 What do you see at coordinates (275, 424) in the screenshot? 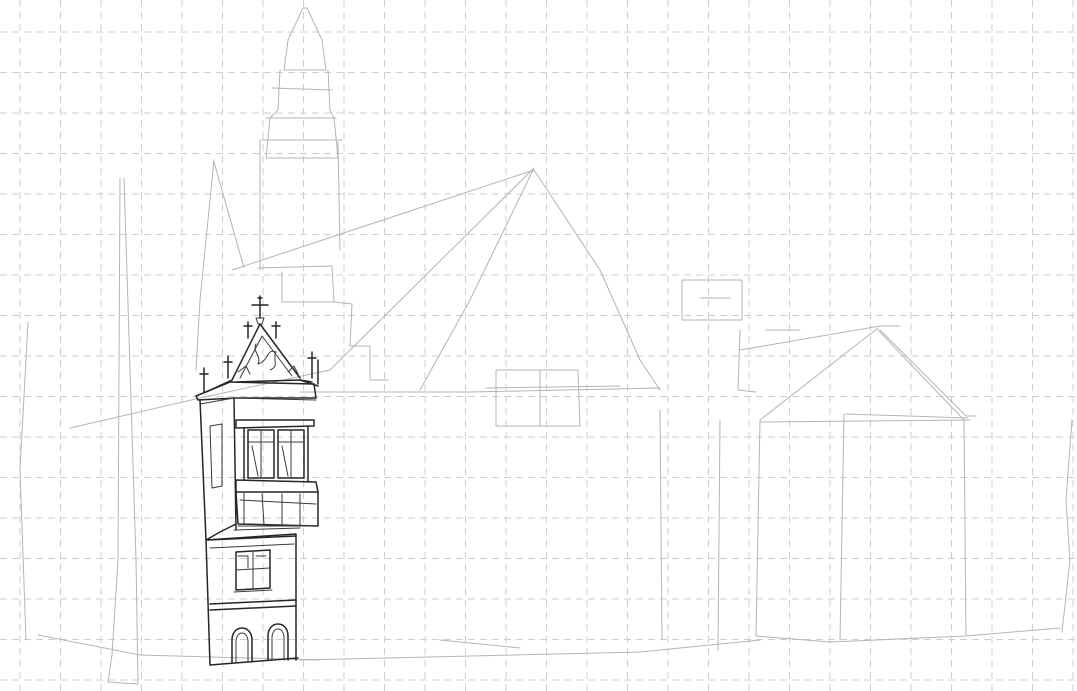
I see `bay-top-rail` at bounding box center [275, 424].